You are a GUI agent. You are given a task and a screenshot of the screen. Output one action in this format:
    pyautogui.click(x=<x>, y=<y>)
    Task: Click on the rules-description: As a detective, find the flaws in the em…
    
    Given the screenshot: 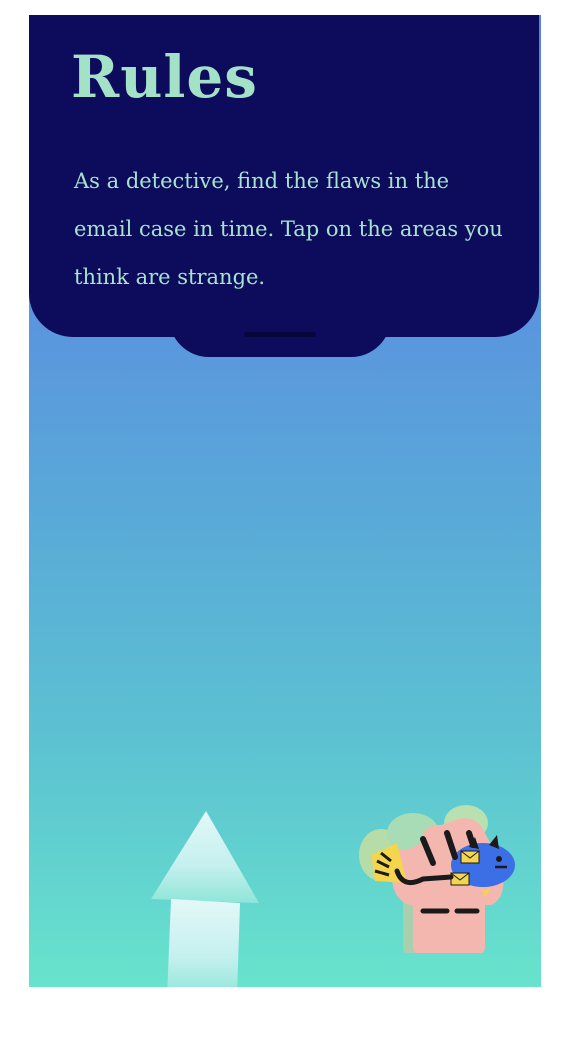 What is the action you would take?
    pyautogui.click(x=288, y=229)
    